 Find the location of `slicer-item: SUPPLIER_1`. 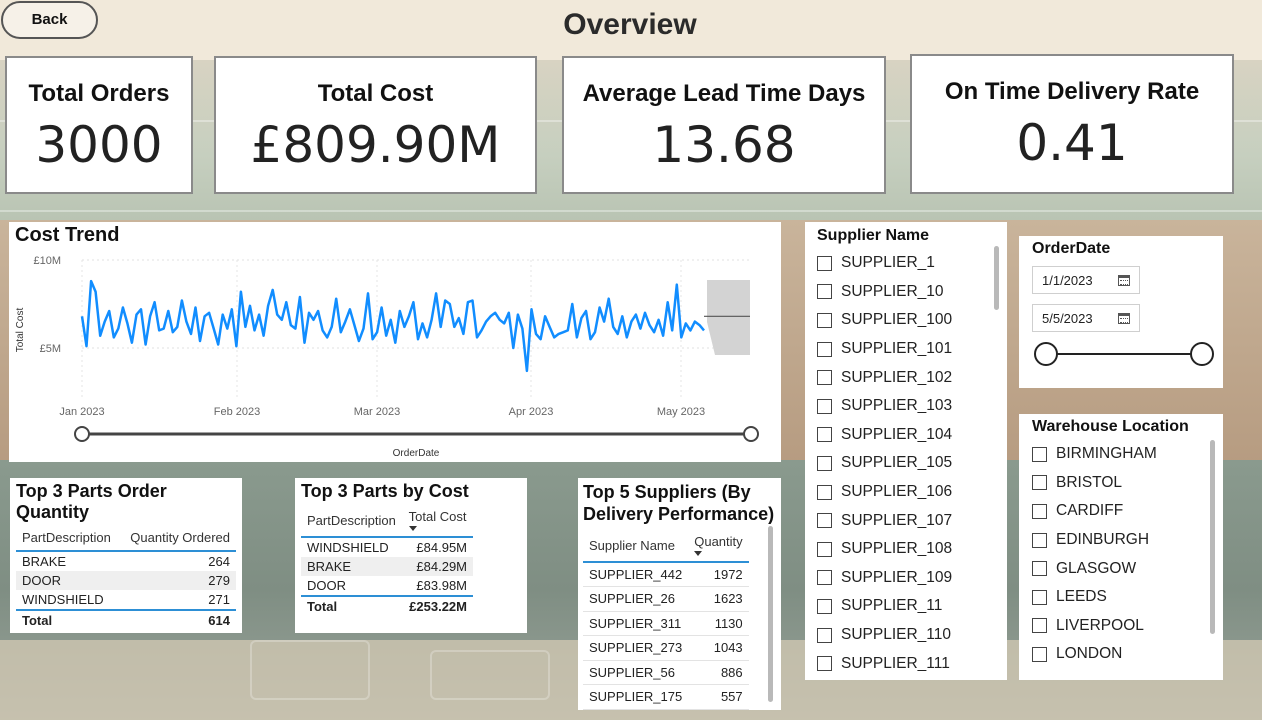

slicer-item: SUPPLIER_1 is located at coordinates (906, 263).